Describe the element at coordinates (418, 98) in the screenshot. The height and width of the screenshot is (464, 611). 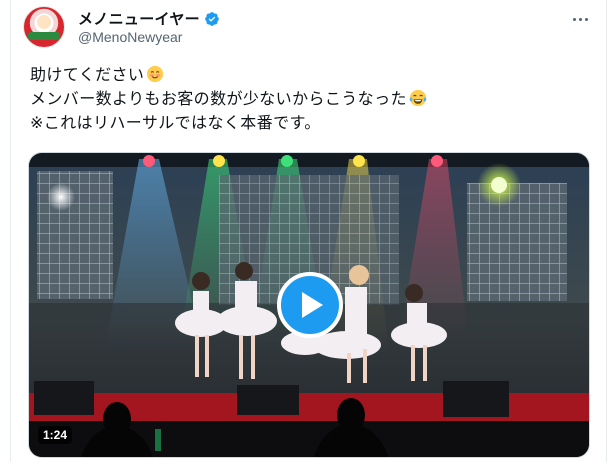
I see `tears-of-joy-emoji` at that location.